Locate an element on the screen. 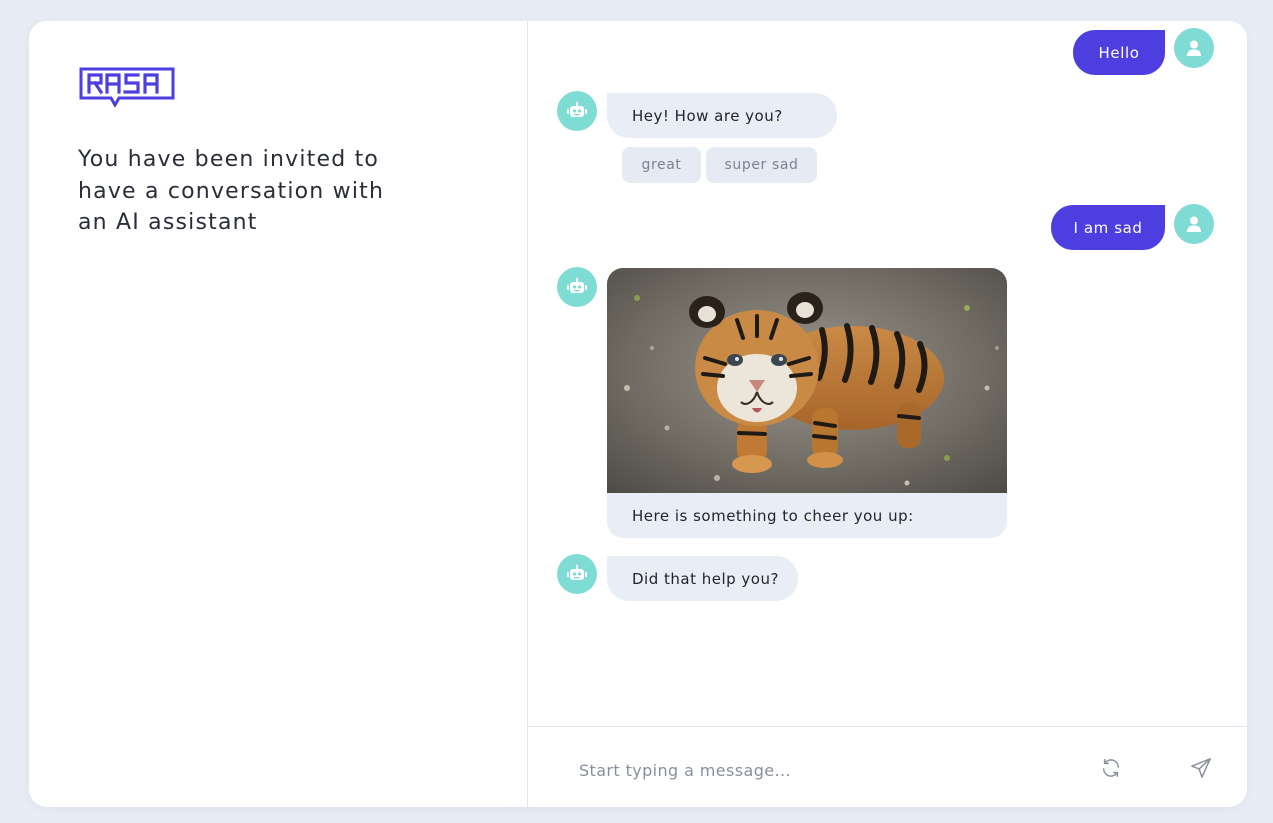 The height and width of the screenshot is (823, 1273). user-message: I am sad is located at coordinates (1108, 227).